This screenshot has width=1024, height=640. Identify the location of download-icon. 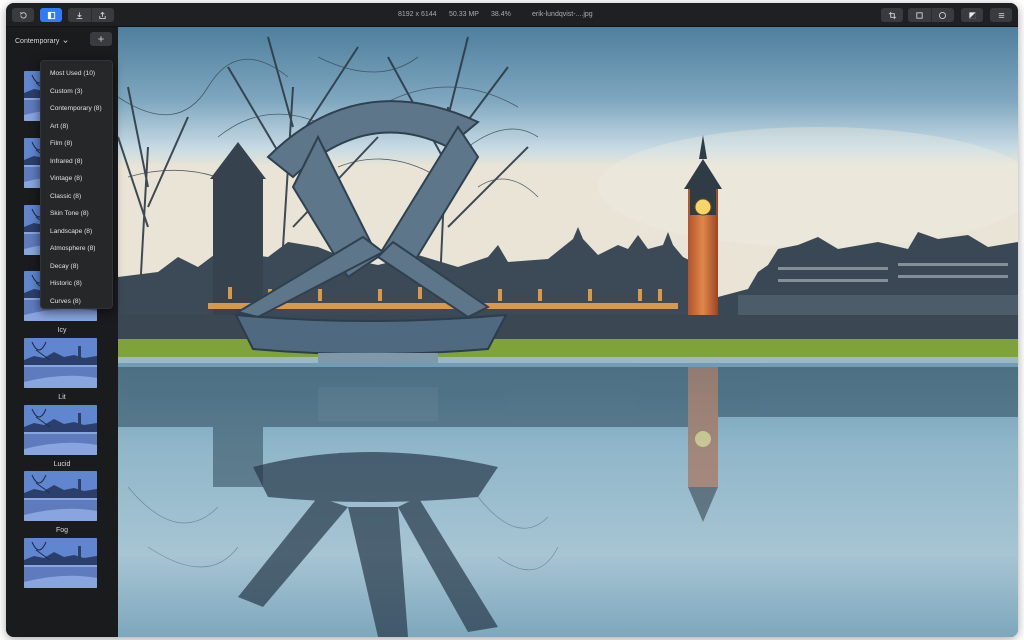
(79, 15).